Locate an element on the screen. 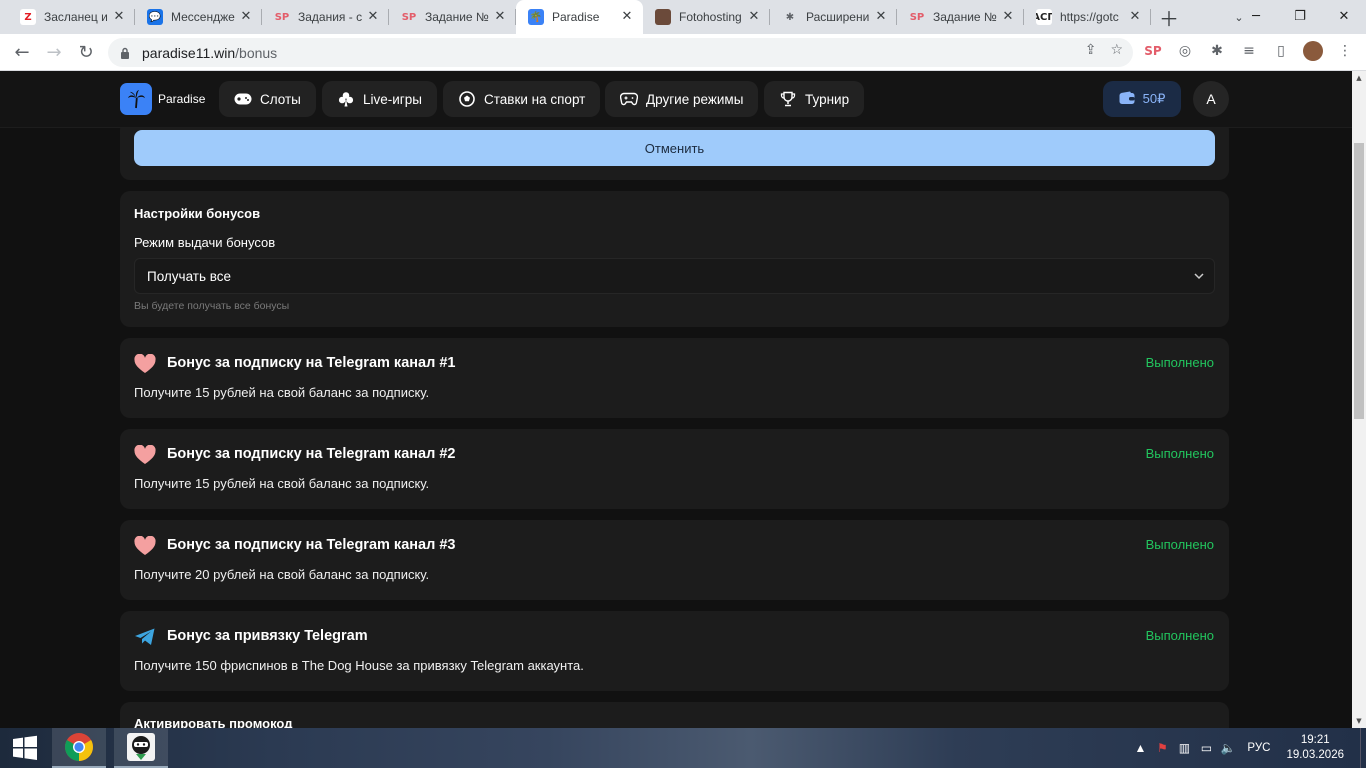 The width and height of the screenshot is (1366, 768). nav-slots-label: Слоты is located at coordinates (280, 99).